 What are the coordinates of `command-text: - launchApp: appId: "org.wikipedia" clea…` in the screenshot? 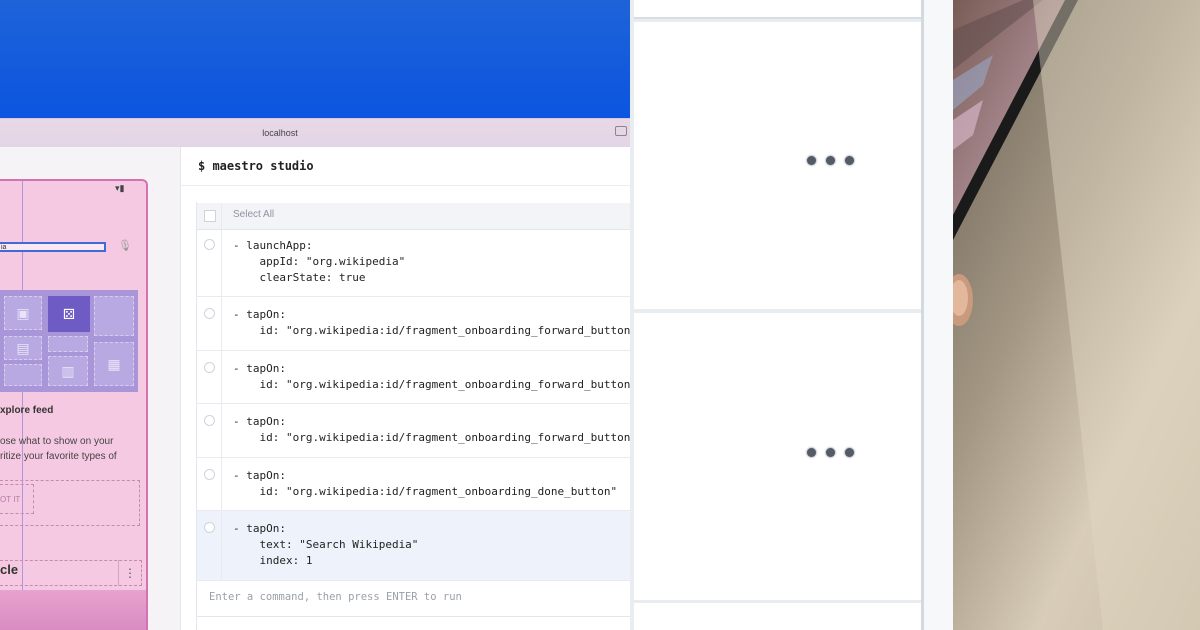 It's located at (319, 261).